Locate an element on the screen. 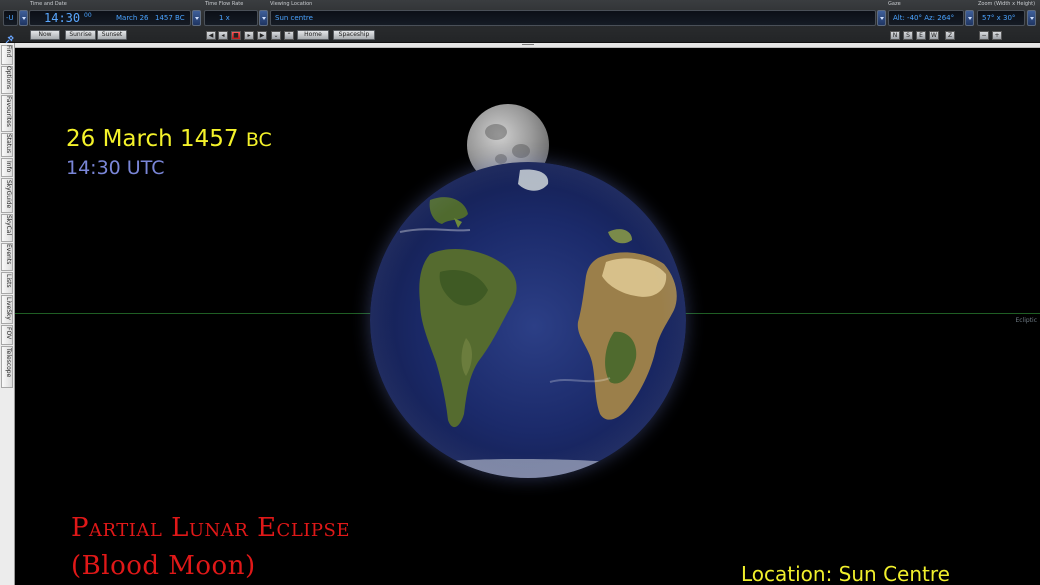 The height and width of the screenshot is (585, 1040). now-button: Now is located at coordinates (45, 35).